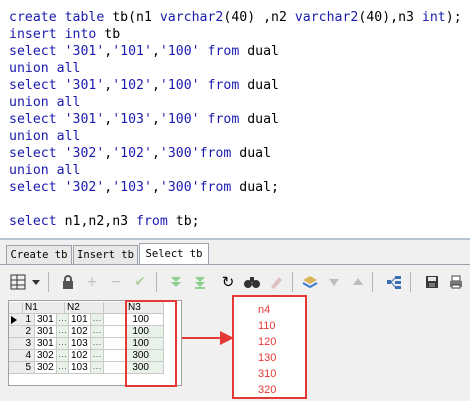 The image size is (470, 401). What do you see at coordinates (84, 153) in the screenshot?
I see `code-token: '302'` at bounding box center [84, 153].